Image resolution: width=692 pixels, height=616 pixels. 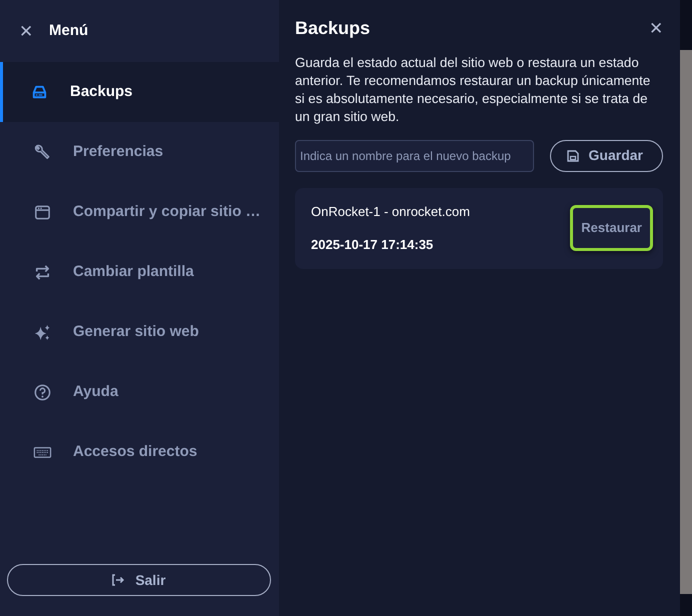 I want to click on logout-button: Salir, so click(x=139, y=580).